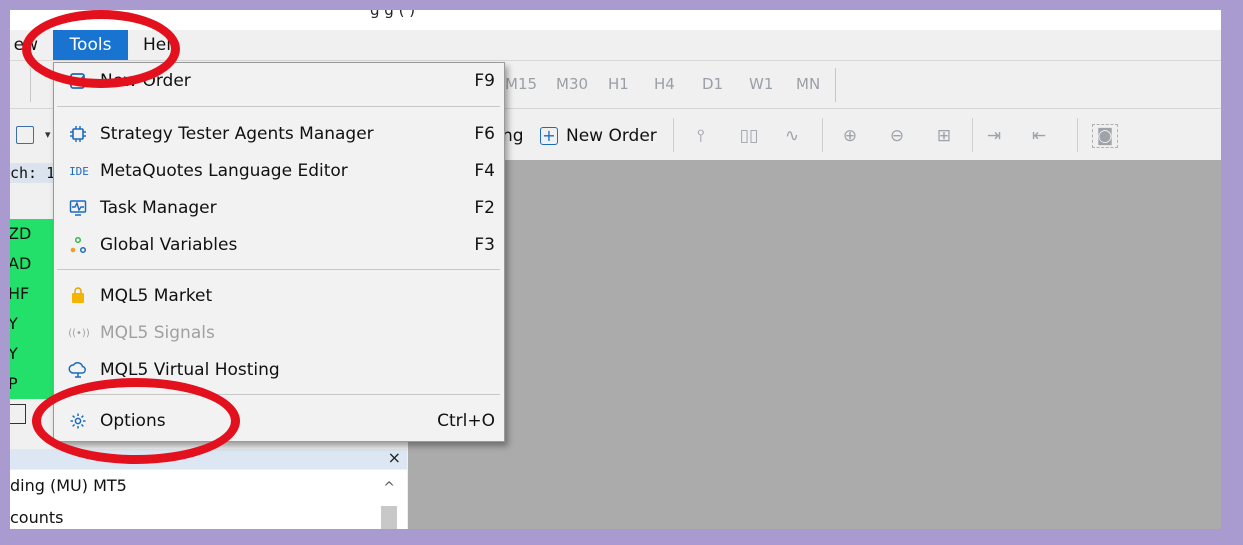  Describe the element at coordinates (484, 171) in the screenshot. I see `menu-item-shortcut: F4` at that location.